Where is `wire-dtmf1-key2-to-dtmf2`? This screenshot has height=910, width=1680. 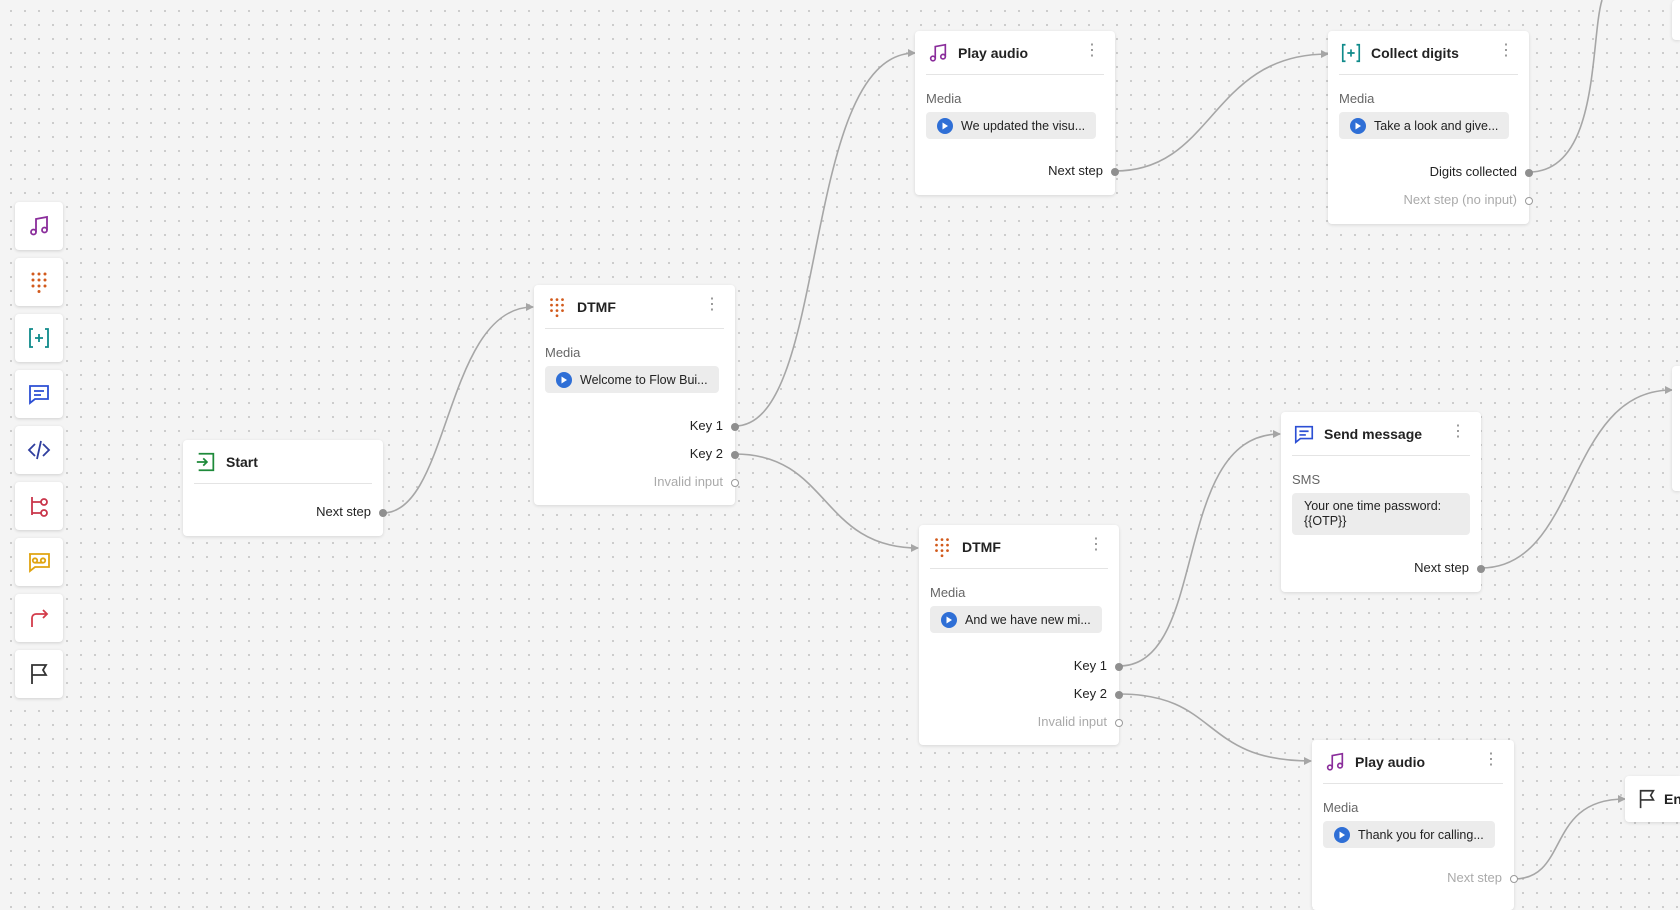 wire-dtmf1-key2-to-dtmf2 is located at coordinates (826, 502).